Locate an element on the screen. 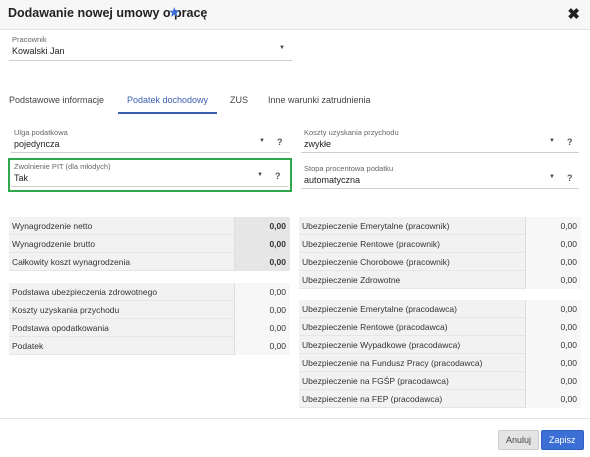 This screenshot has width=590, height=457. tax-rate-label: Stopa procentowa podatku is located at coordinates (349, 168).